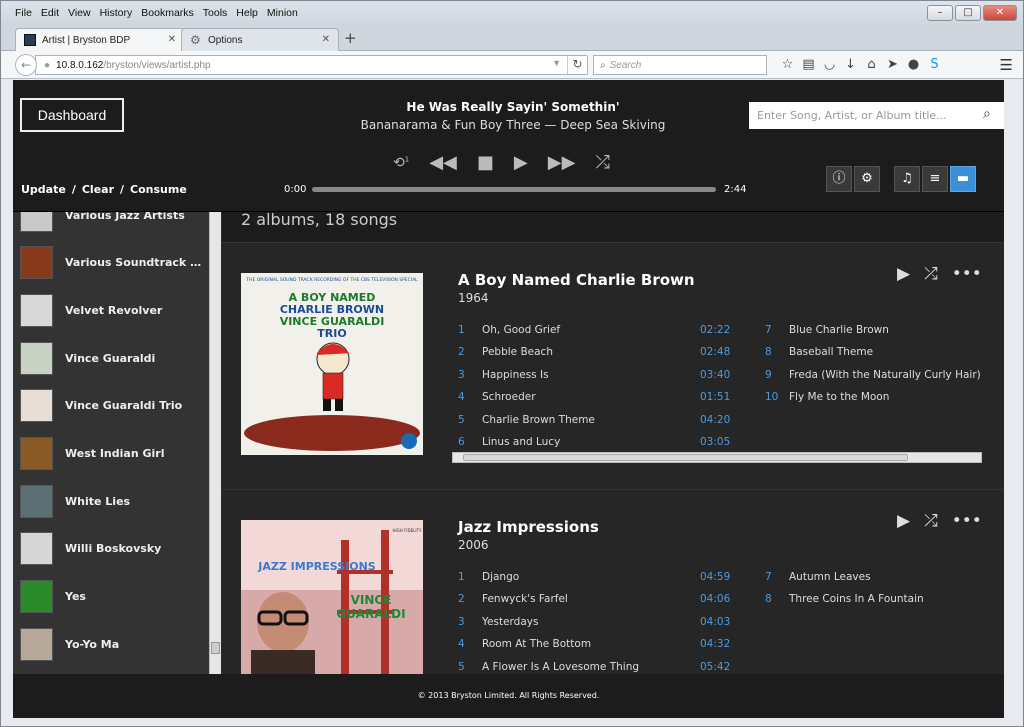 This screenshot has height=727, width=1024. I want to click on sidebar-artist-item: Yes, so click(111, 597).